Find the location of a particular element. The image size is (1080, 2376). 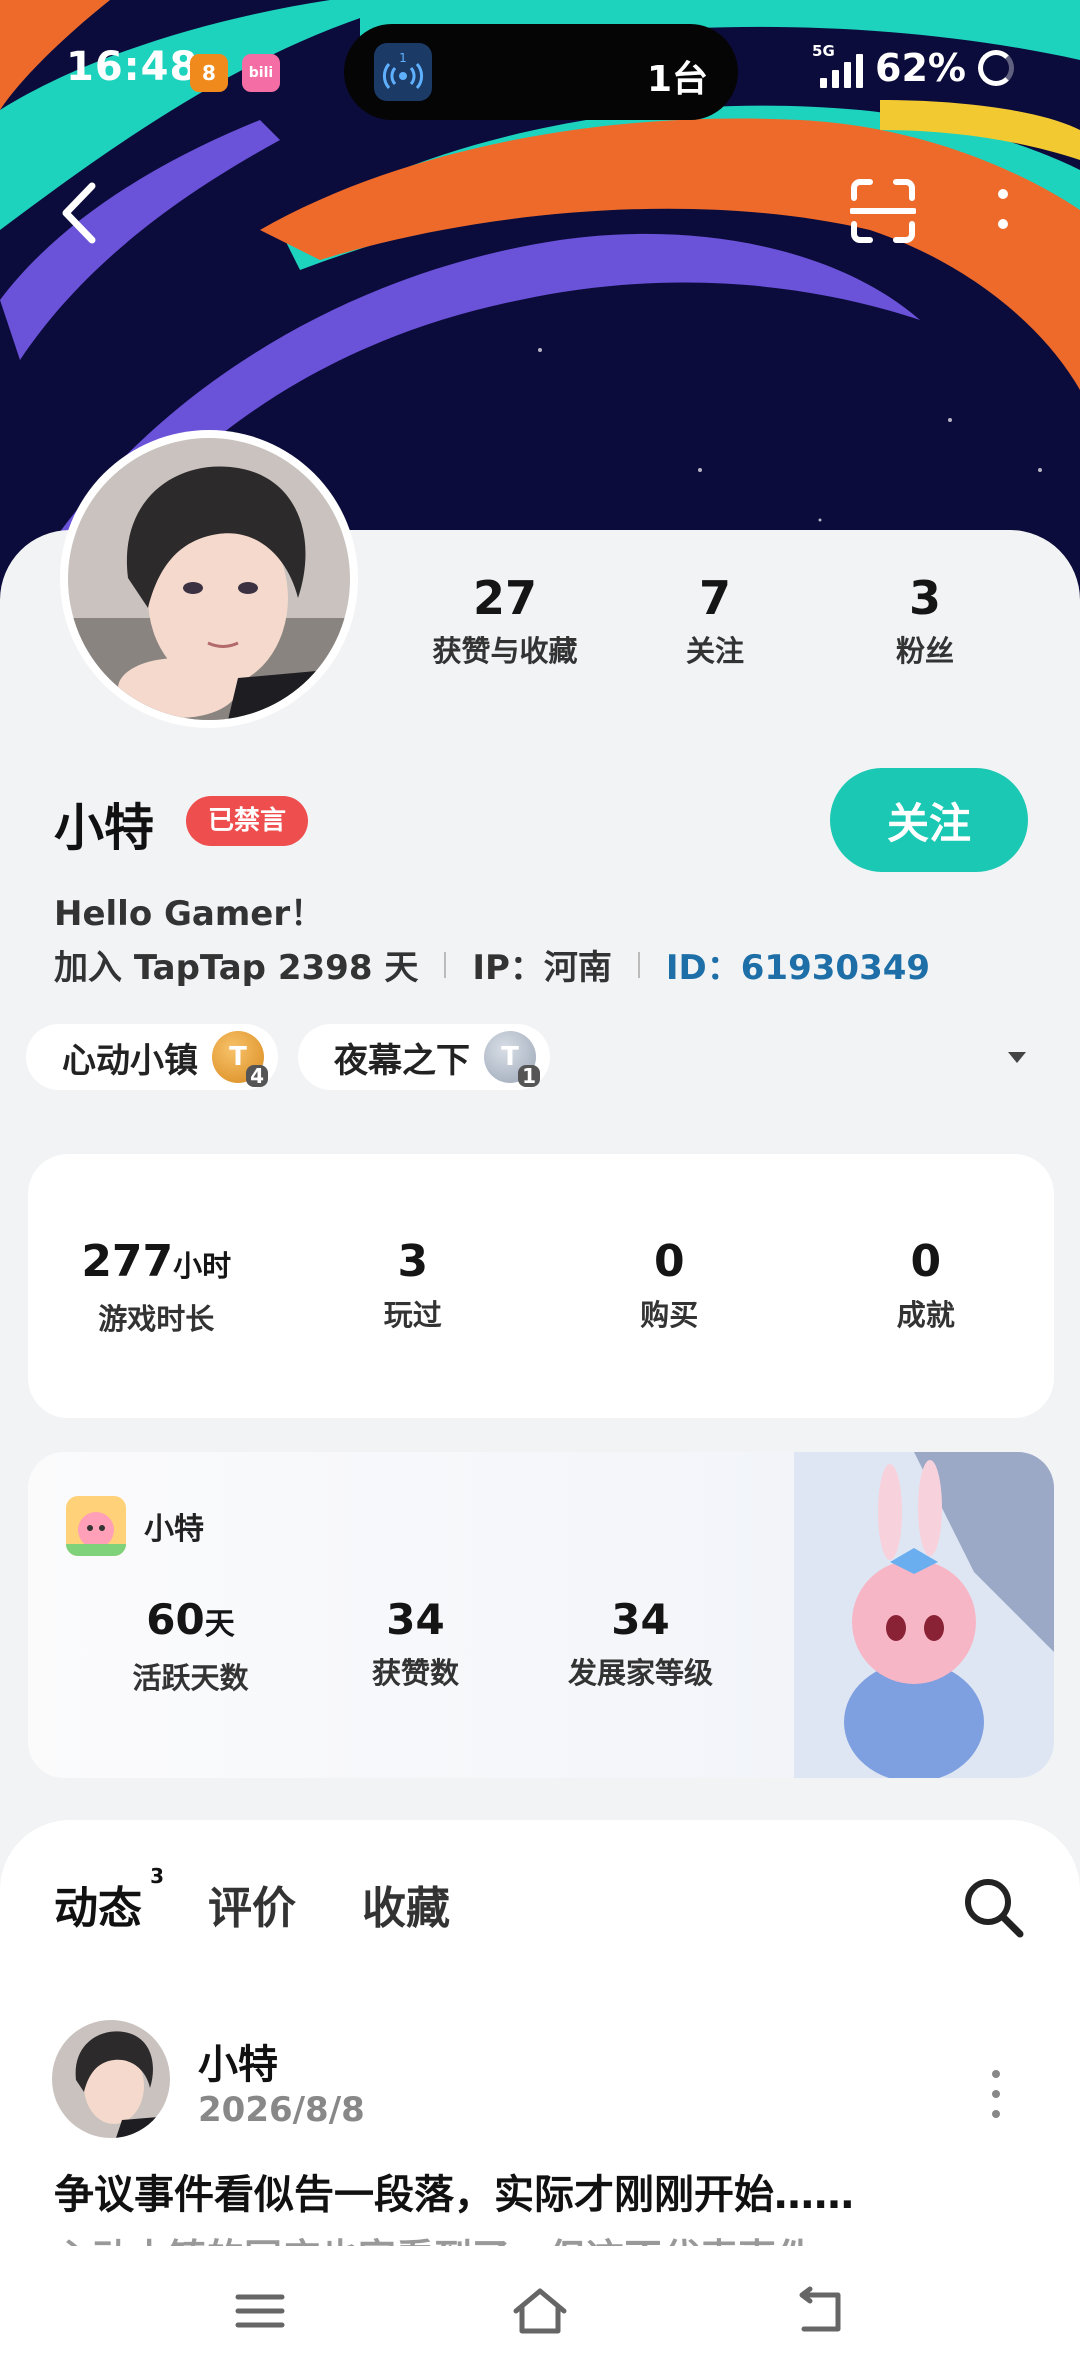

expand-tags-icon is located at coordinates (1017, 1057).